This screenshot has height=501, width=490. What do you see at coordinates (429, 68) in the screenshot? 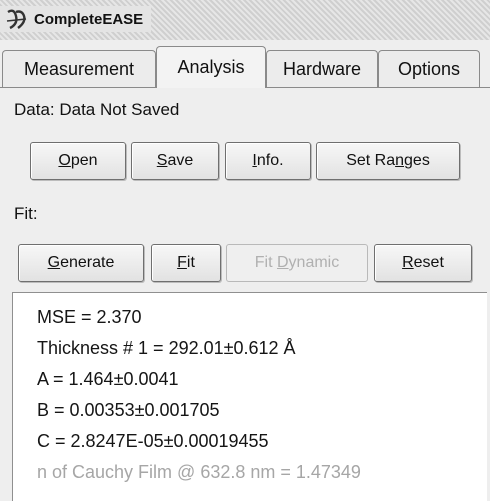
I see `tab-options: Options` at bounding box center [429, 68].